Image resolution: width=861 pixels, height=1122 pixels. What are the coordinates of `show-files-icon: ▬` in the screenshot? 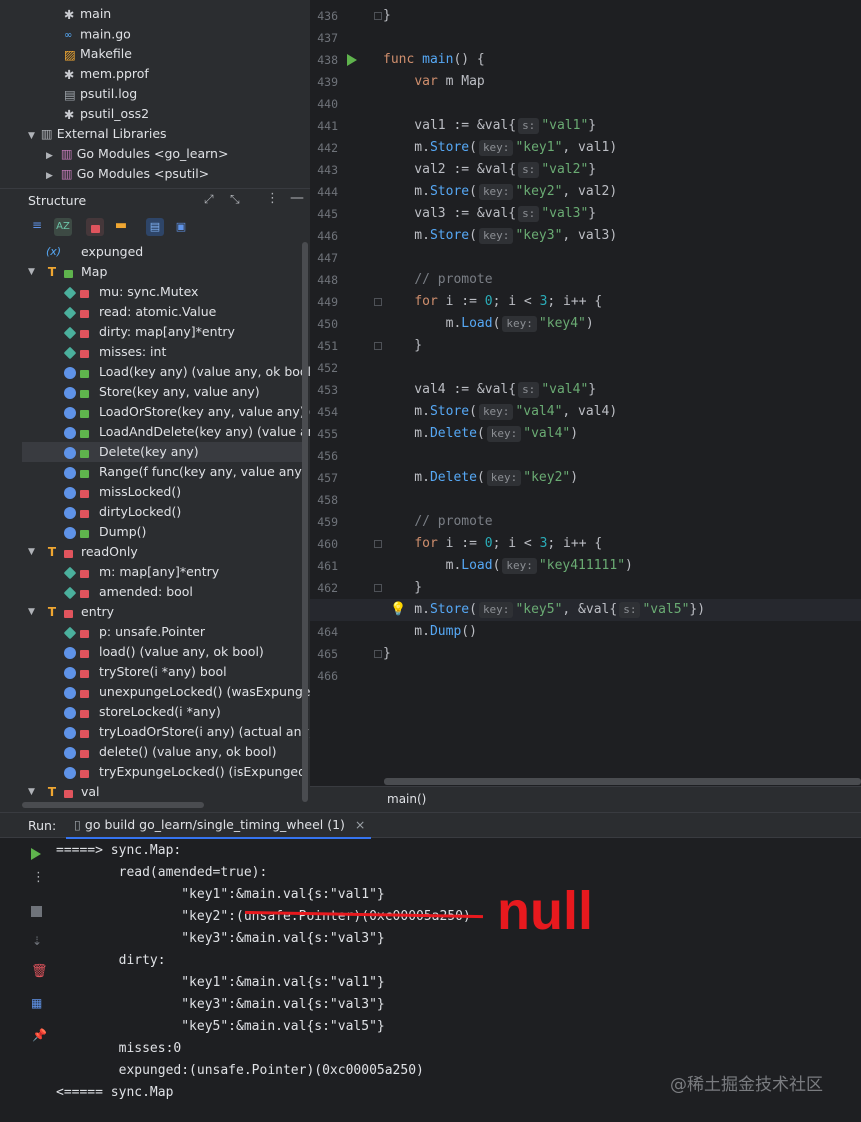 It's located at (121, 227).